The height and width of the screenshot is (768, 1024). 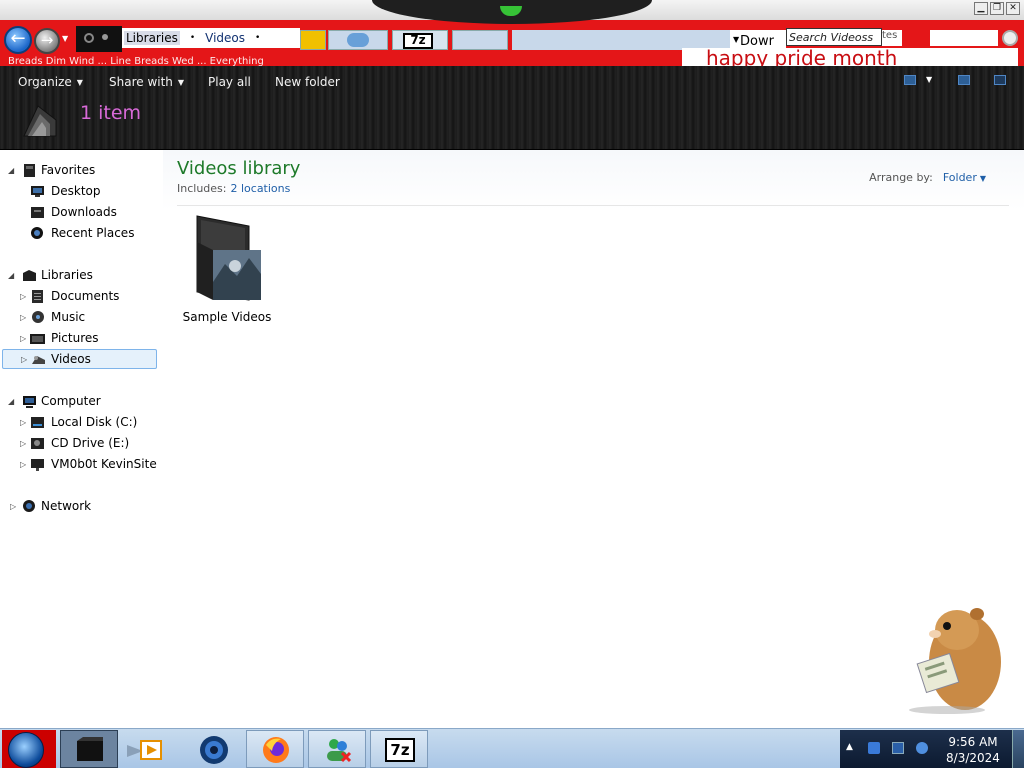 I want to click on quicklaunch-window, so click(x=480, y=40).